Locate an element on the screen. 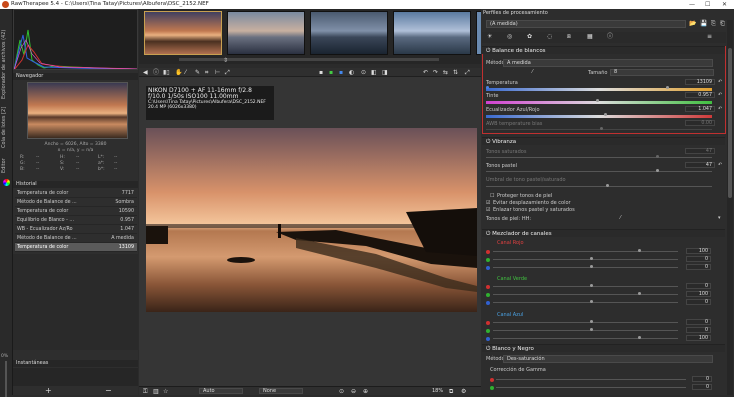  history-row: Método de Balance de ... A medida is located at coordinates (76, 238).